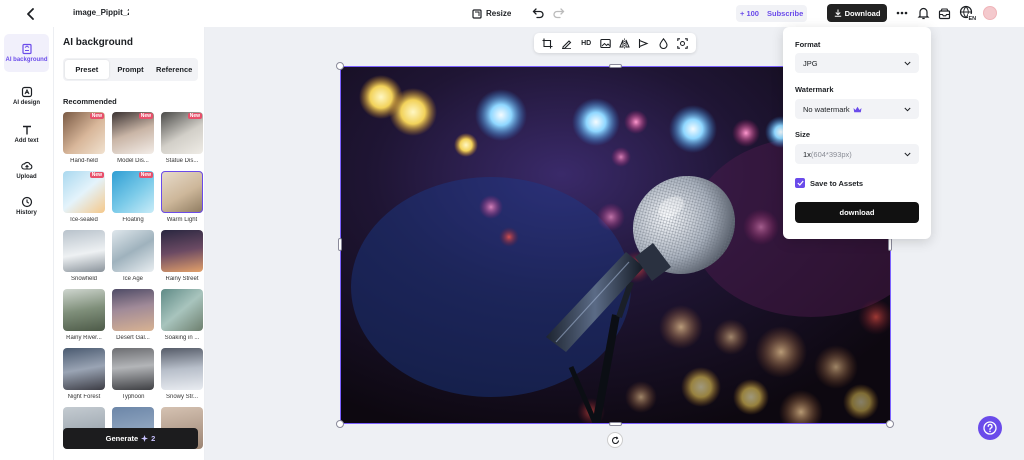 The height and width of the screenshot is (460, 1024). Describe the element at coordinates (548, 43) in the screenshot. I see `crop-tool-button` at that location.